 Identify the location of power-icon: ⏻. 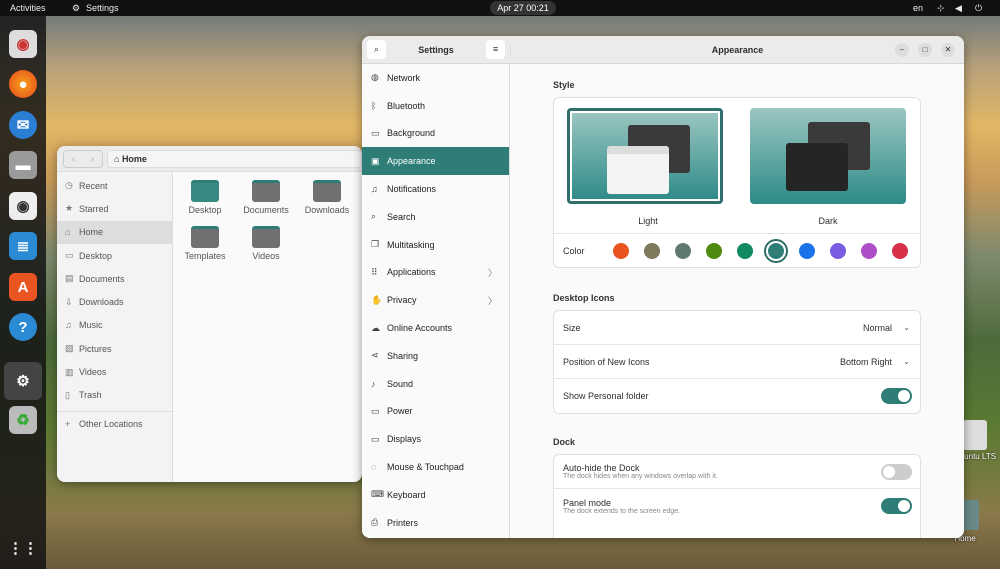
(978, 8).